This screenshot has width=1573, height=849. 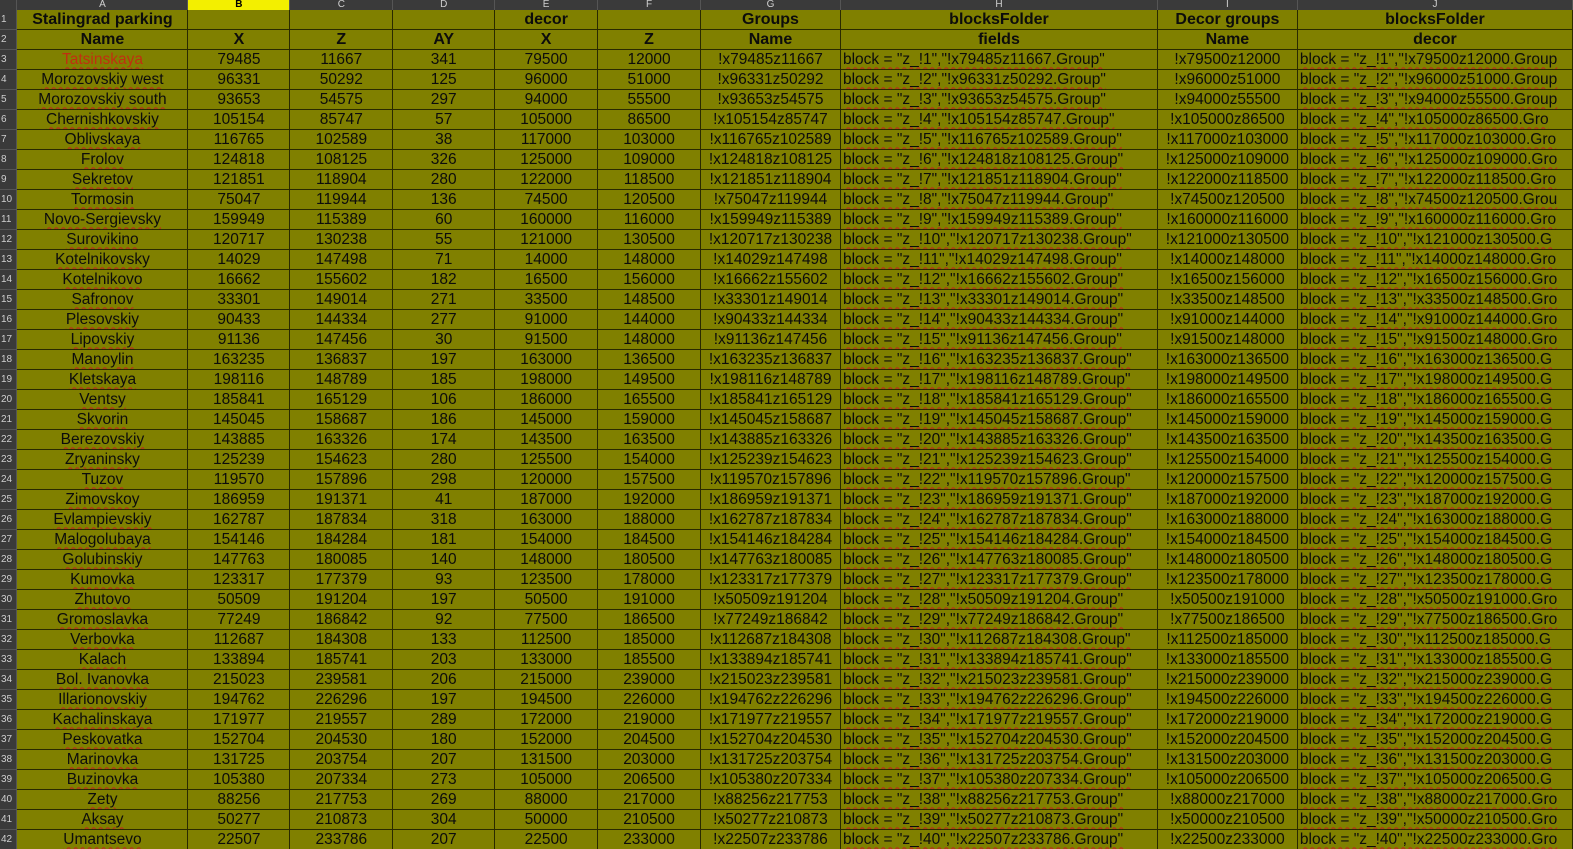 I want to click on cell-i: !x131500z203000, so click(x=1227, y=760).